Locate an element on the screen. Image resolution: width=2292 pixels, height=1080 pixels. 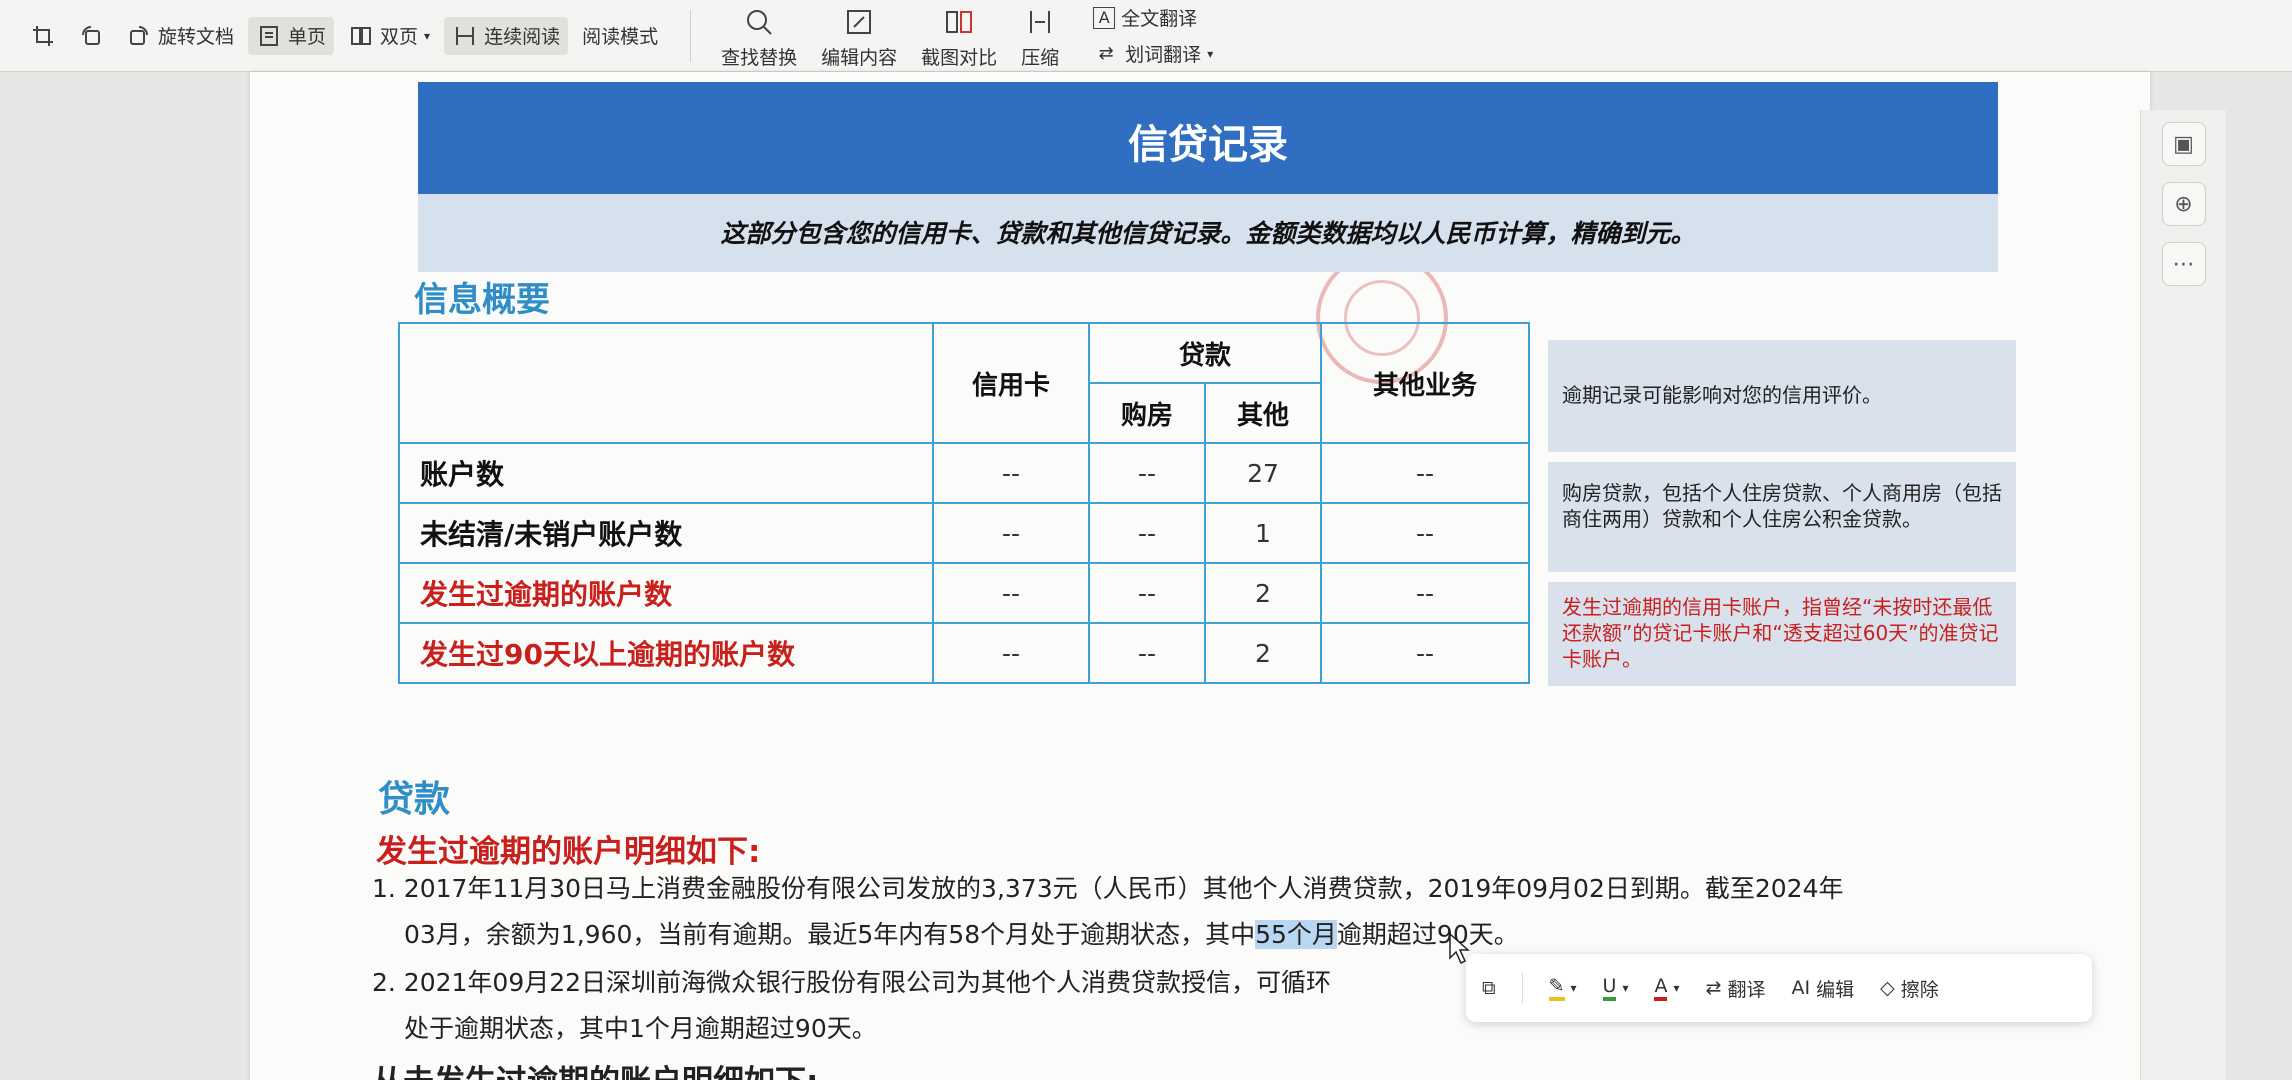
rotate-left-button is located at coordinates (91, 36).